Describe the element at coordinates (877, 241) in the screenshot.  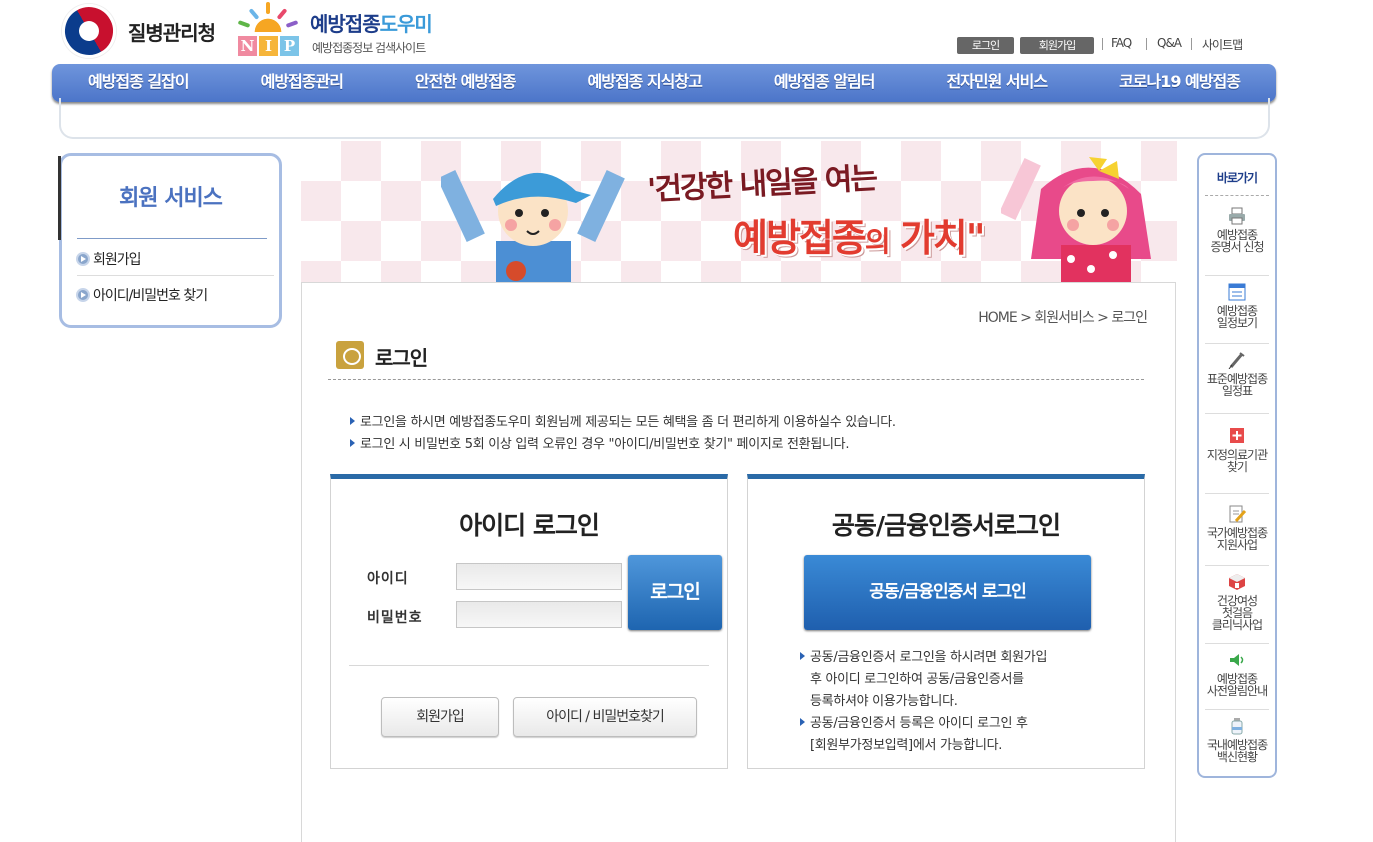
I see `banner-slogan-part: 의` at that location.